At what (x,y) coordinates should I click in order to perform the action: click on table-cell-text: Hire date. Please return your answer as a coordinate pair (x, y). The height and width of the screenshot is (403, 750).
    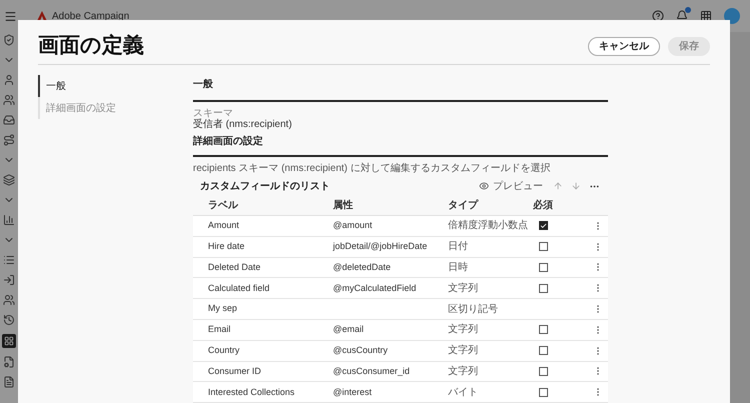
    Looking at the image, I should click on (226, 246).